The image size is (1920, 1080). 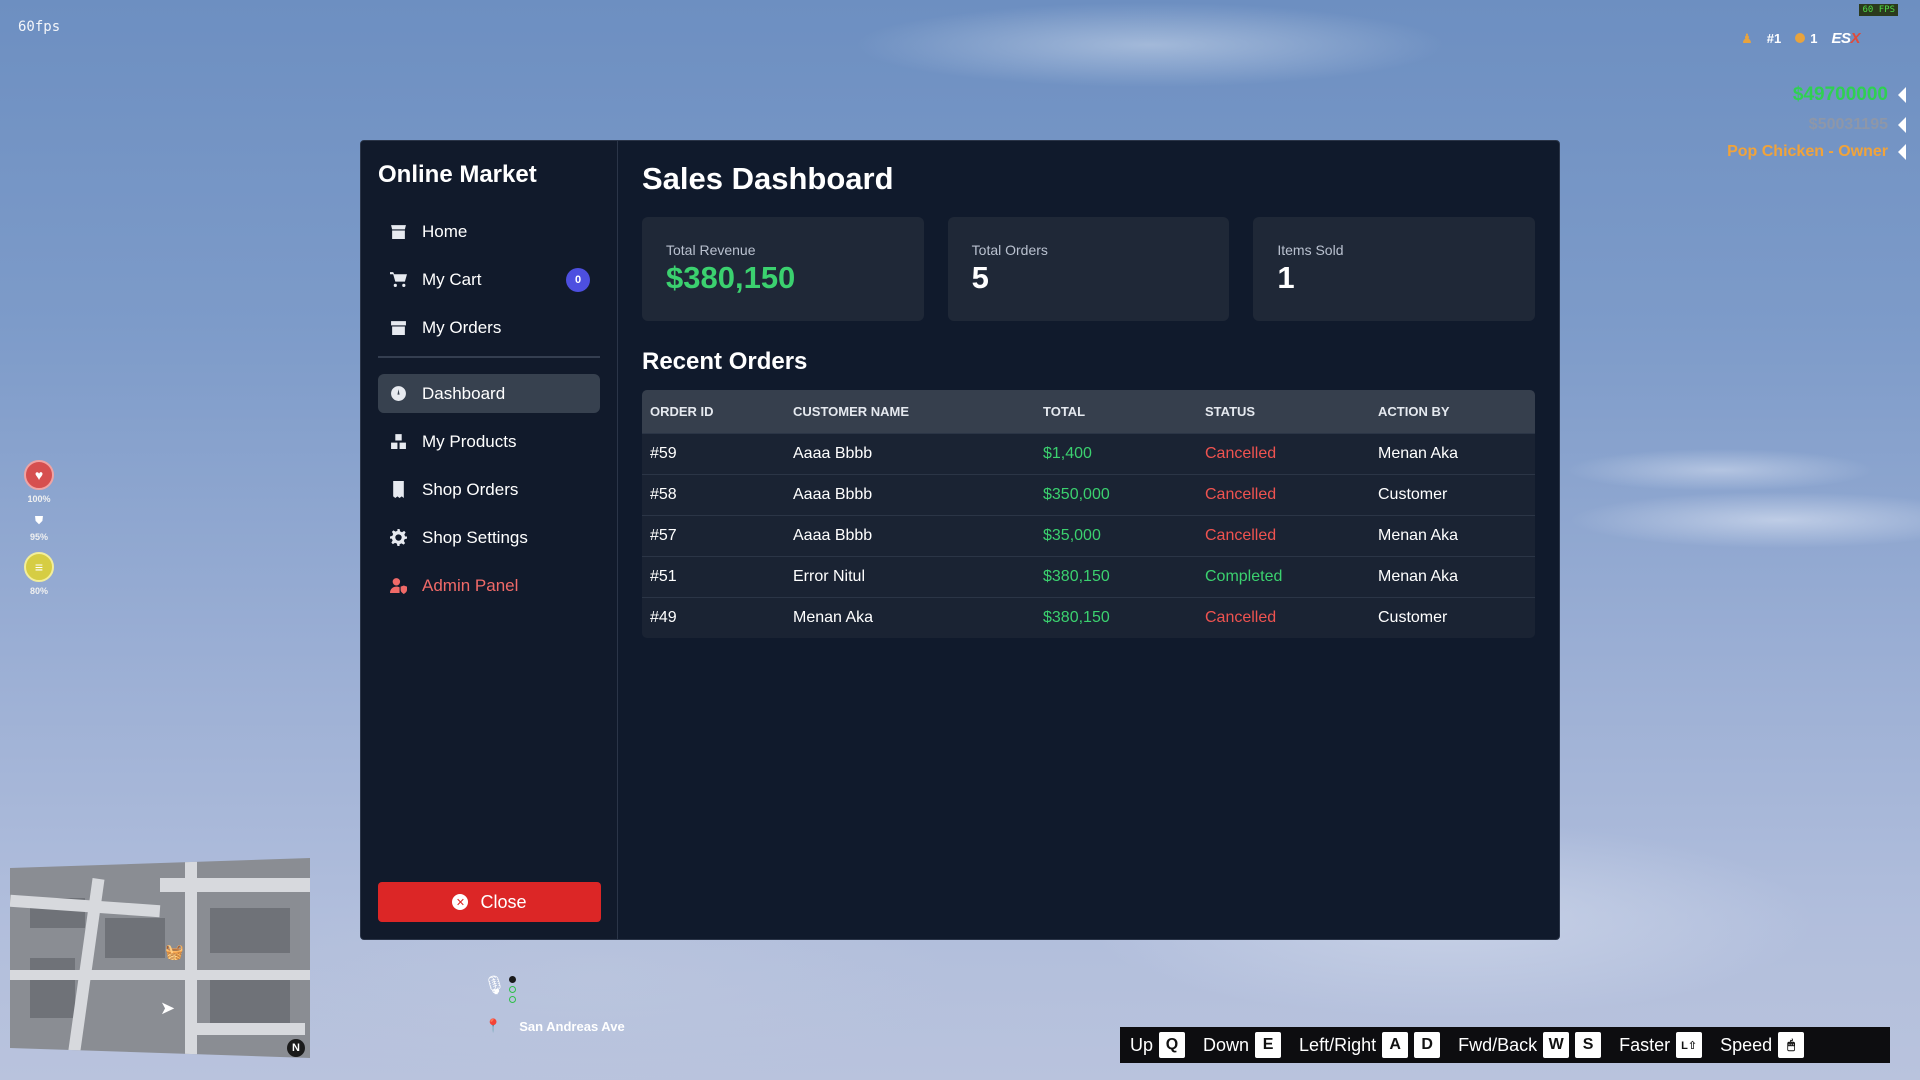 What do you see at coordinates (1556, 1045) in the screenshot?
I see `key-cap: W` at bounding box center [1556, 1045].